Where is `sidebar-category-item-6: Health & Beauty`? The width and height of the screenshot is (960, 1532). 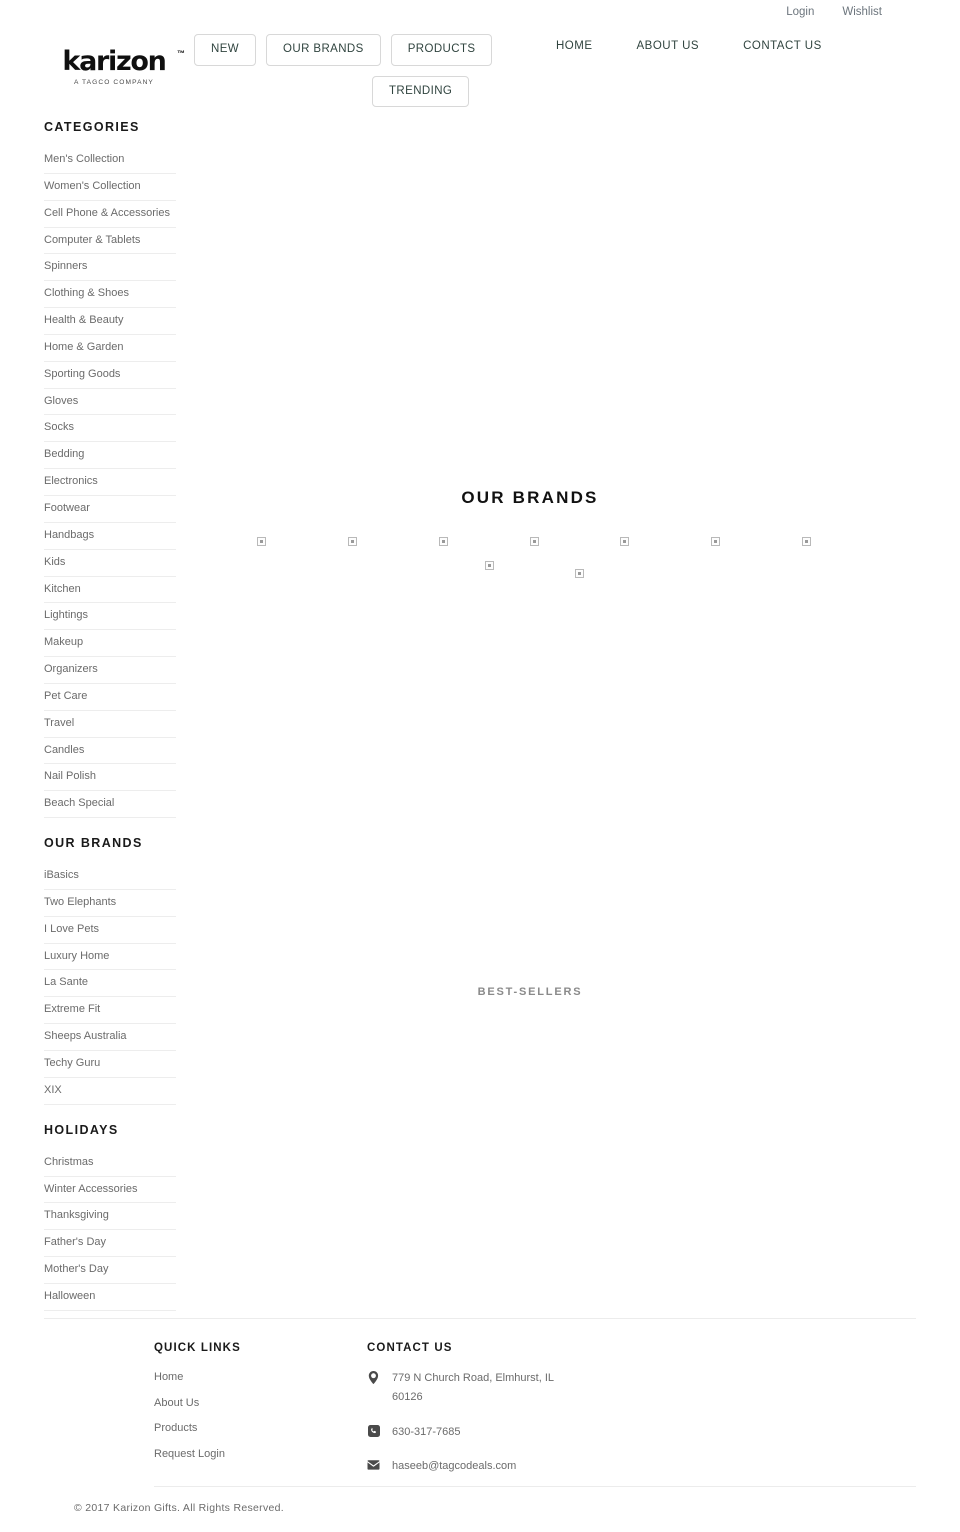 sidebar-category-item-6: Health & Beauty is located at coordinates (110, 321).